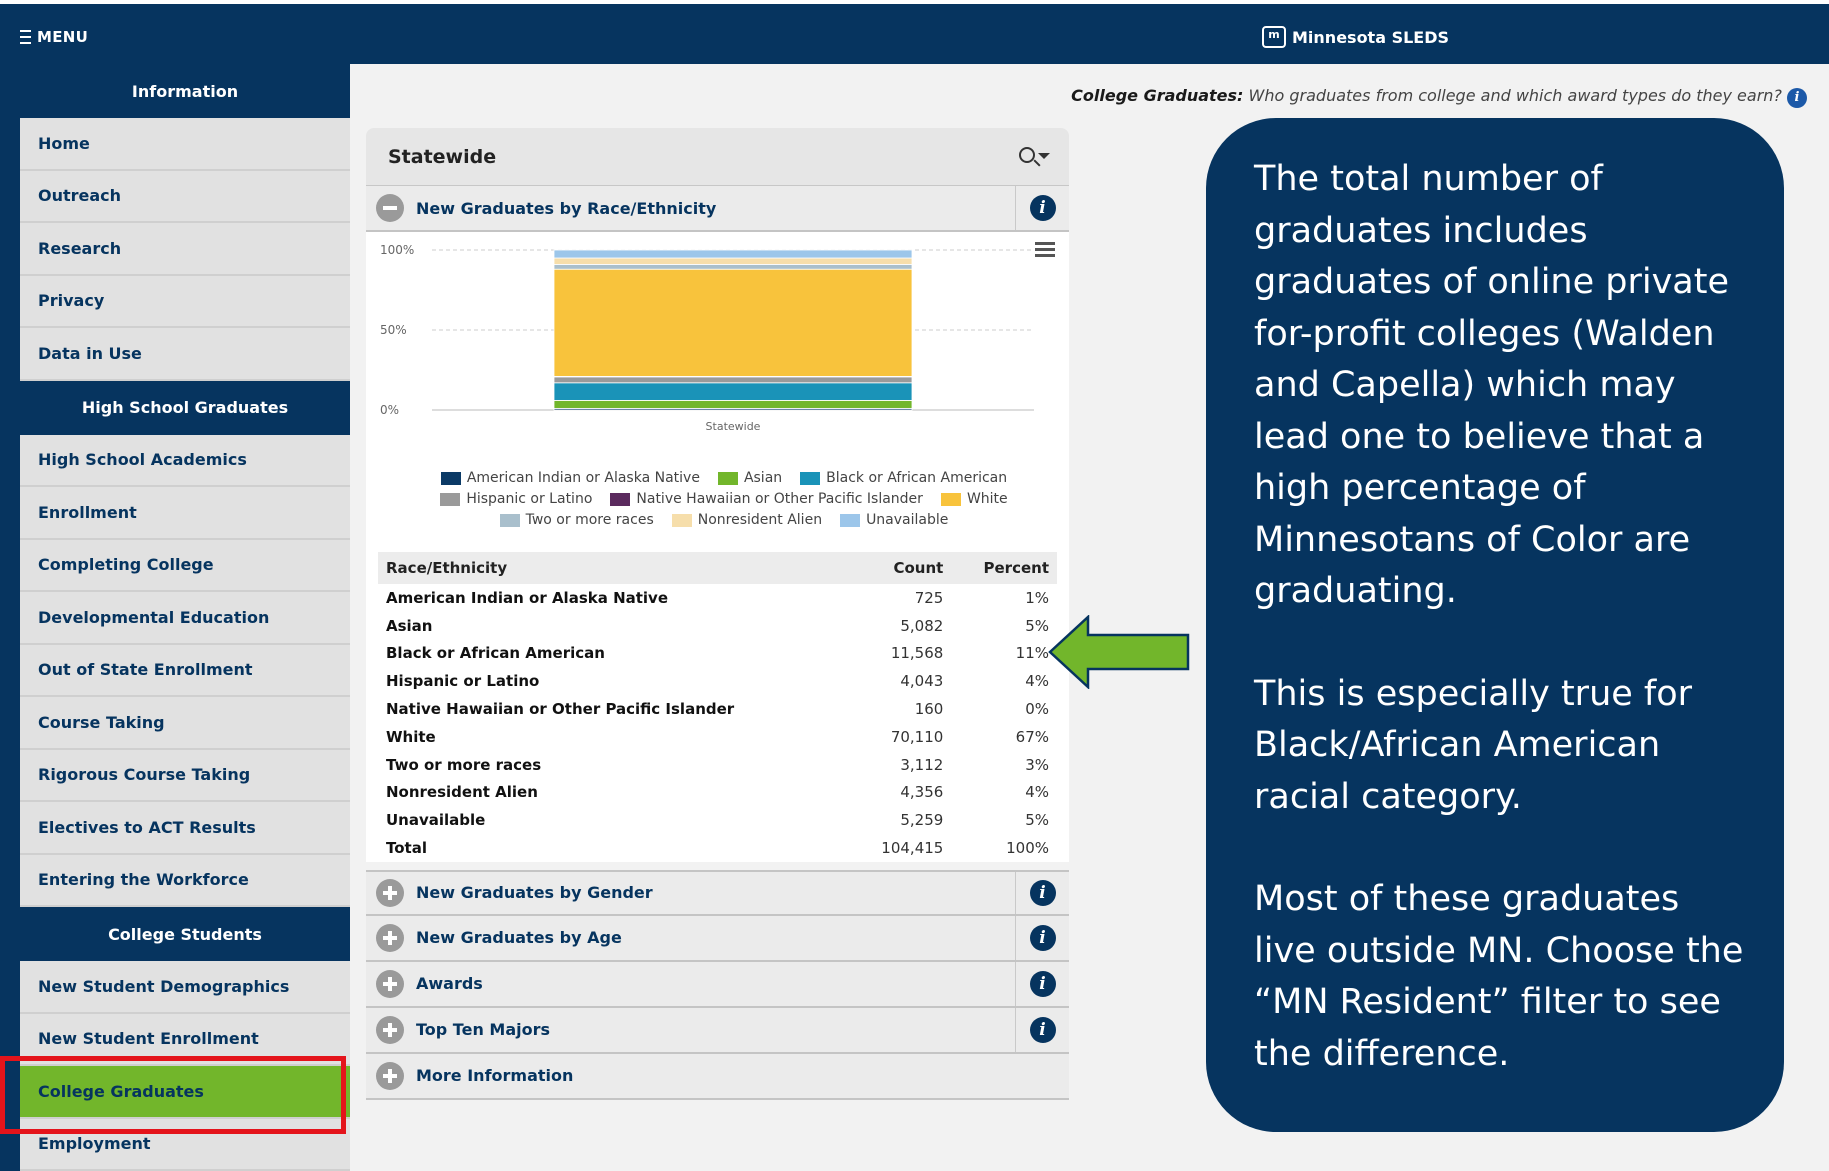 Image resolution: width=1829 pixels, height=1171 pixels. What do you see at coordinates (733, 254) in the screenshot?
I see `bar-segment-unavailable` at bounding box center [733, 254].